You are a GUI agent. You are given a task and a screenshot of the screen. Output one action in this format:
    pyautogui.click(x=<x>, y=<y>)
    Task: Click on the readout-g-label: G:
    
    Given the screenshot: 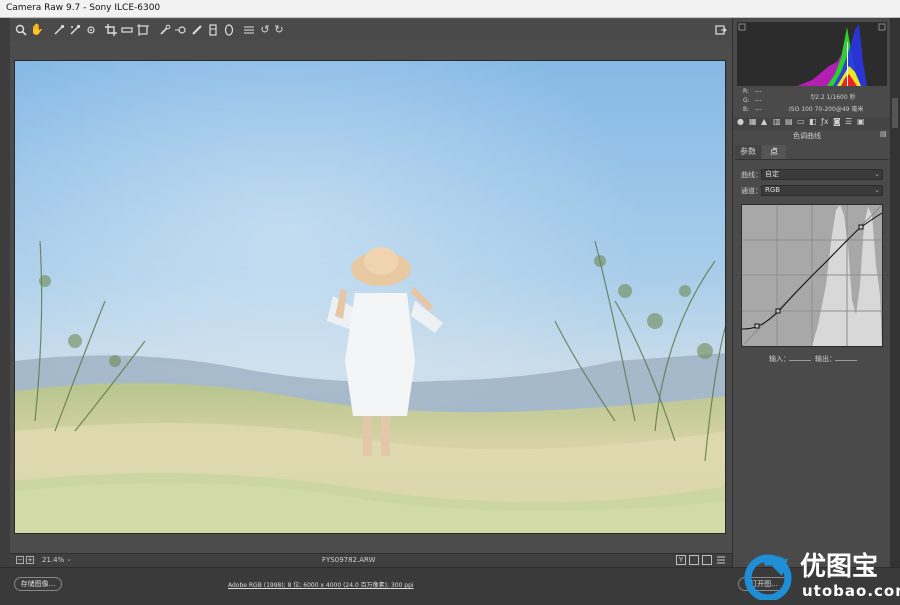 What is the action you would take?
    pyautogui.click(x=746, y=100)
    